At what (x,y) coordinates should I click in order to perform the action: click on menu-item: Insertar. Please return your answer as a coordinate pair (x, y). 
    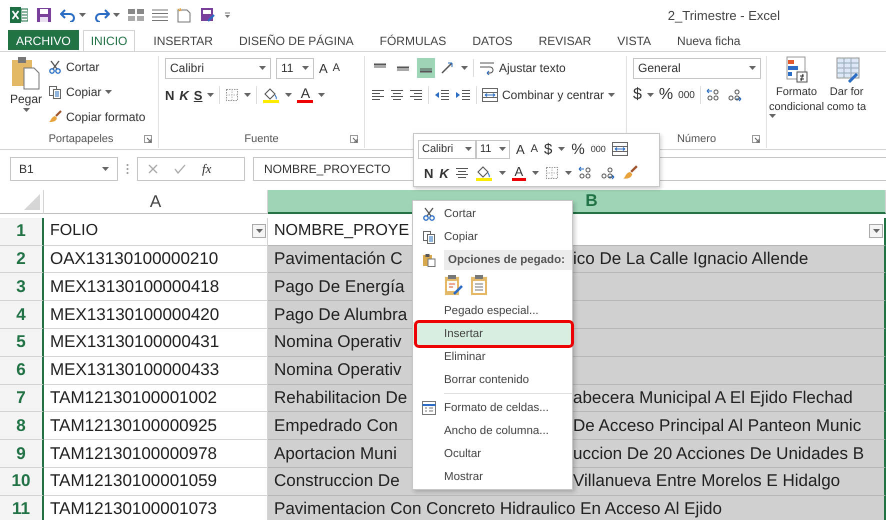
    Looking at the image, I should click on (492, 333).